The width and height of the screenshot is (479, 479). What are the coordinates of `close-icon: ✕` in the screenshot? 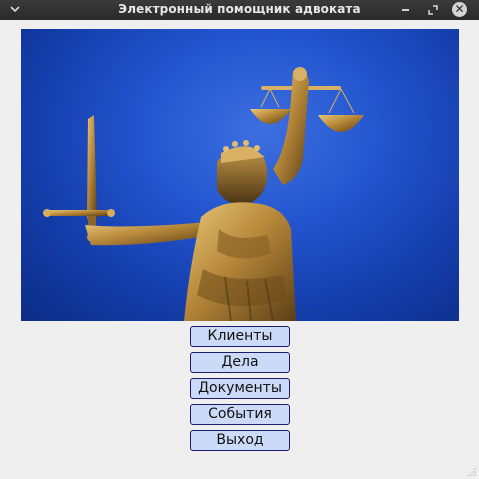 It's located at (460, 10).